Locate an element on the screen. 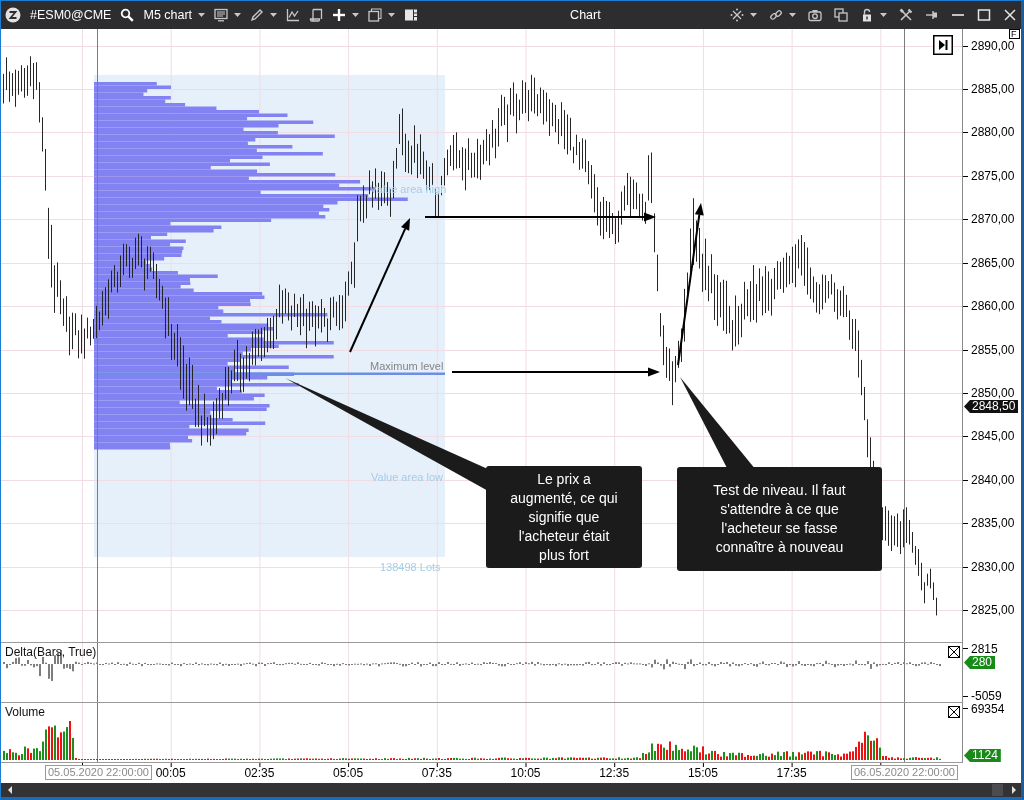 The width and height of the screenshot is (1024, 800). price-axis-label: 2890,00 is located at coordinates (993, 45).